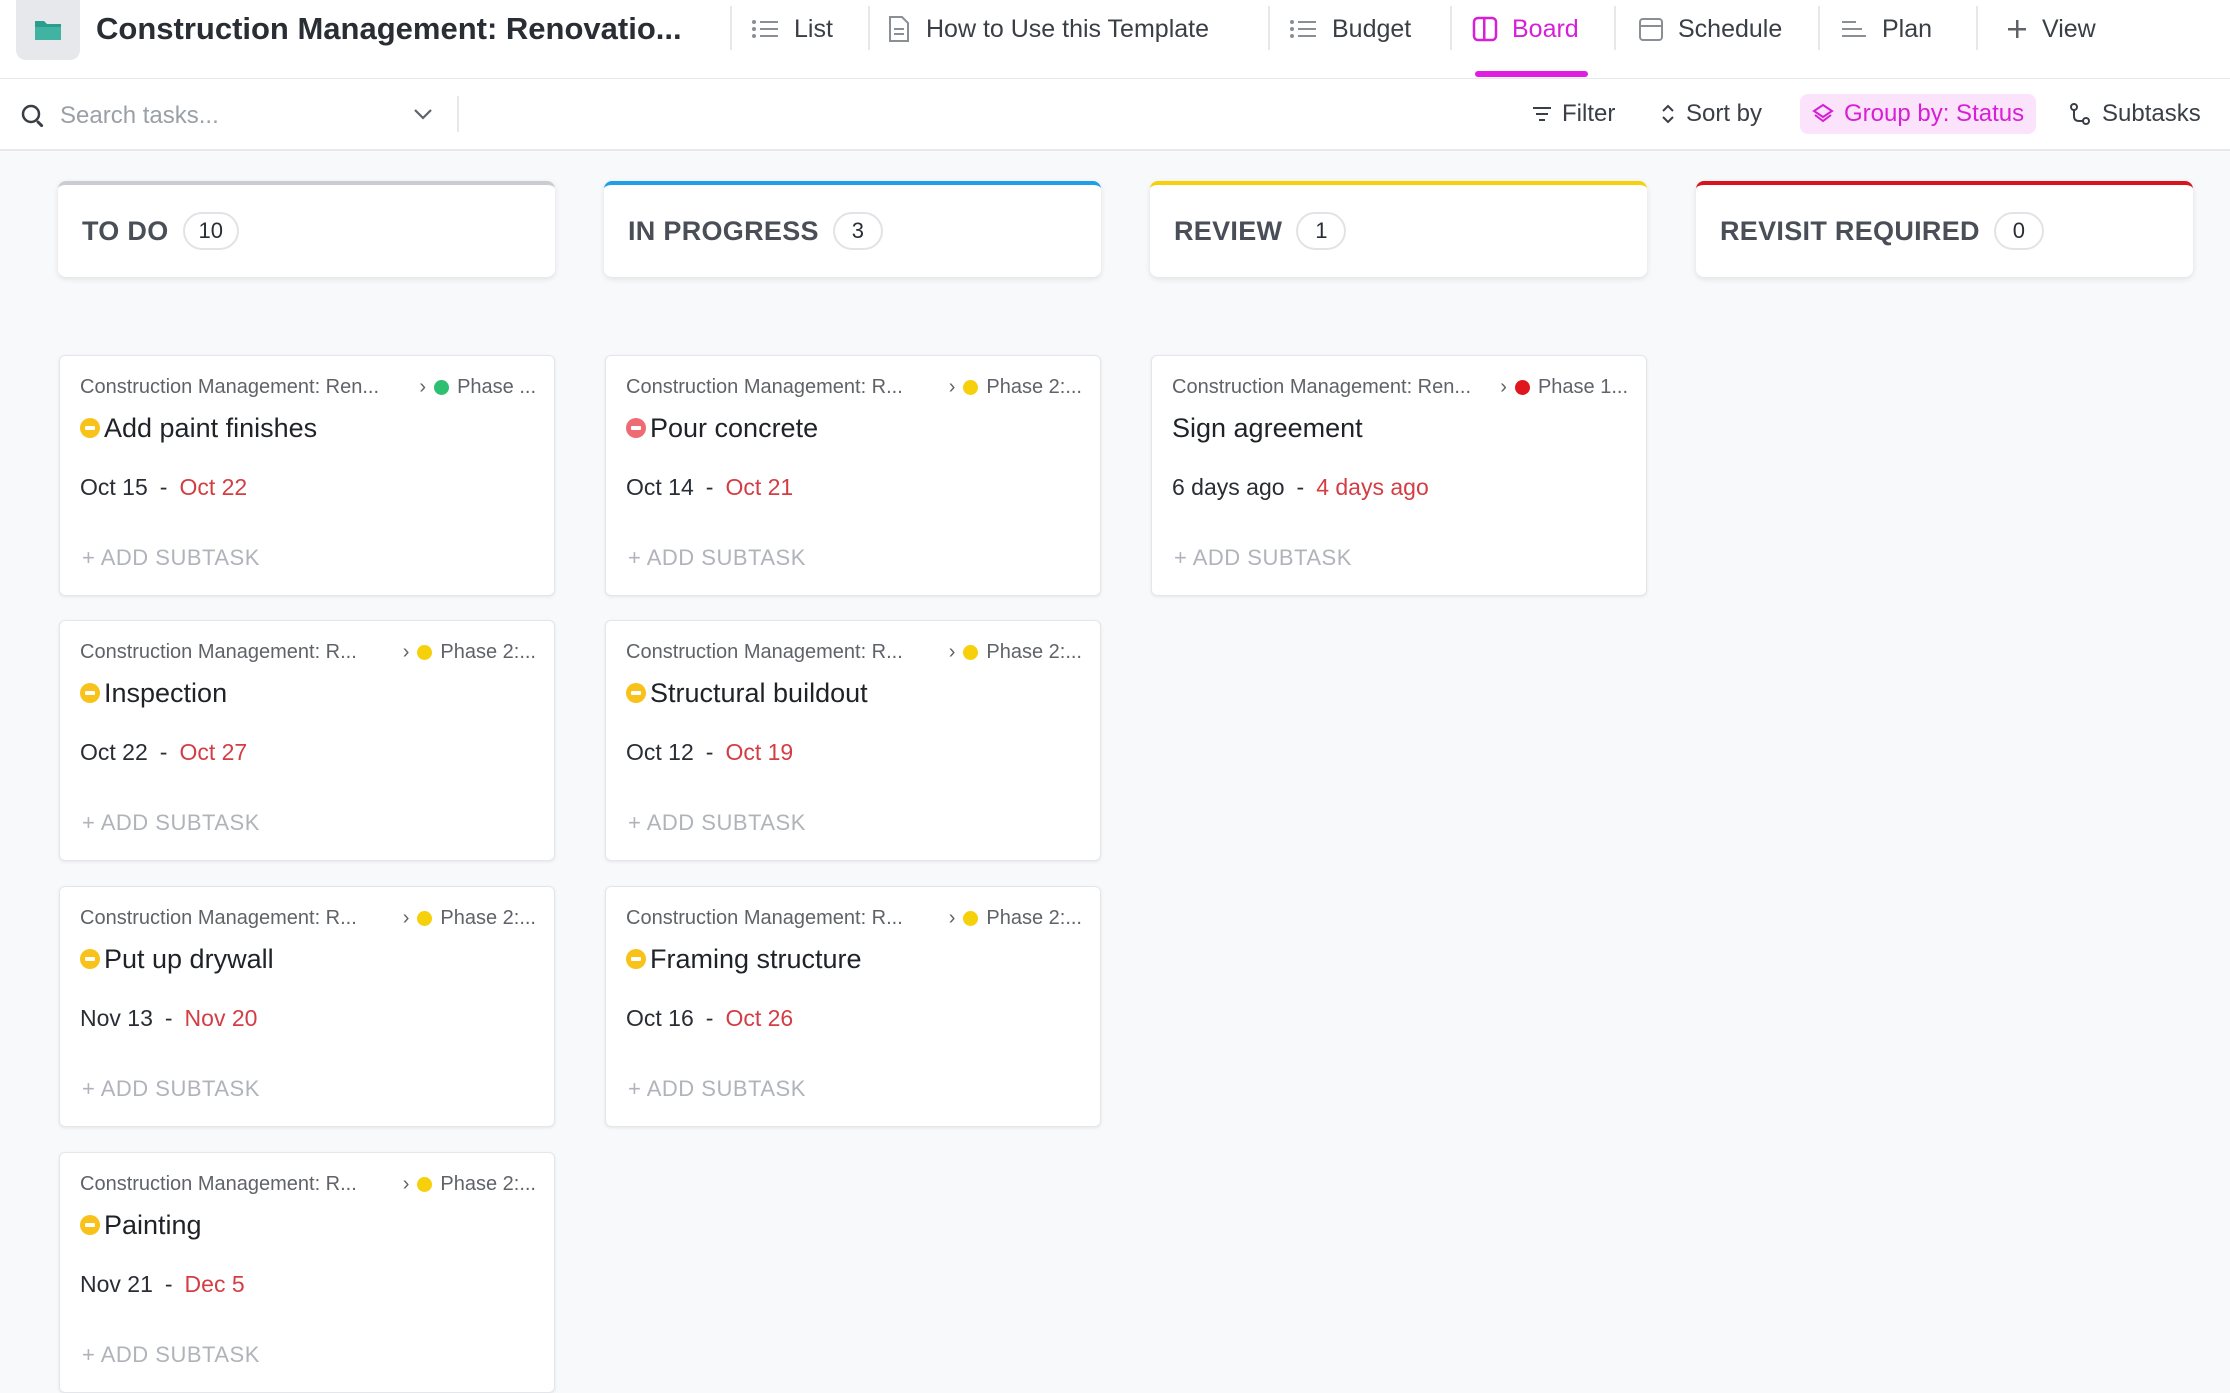 The image size is (2230, 1393). I want to click on task-title: Structural buildout, so click(759, 693).